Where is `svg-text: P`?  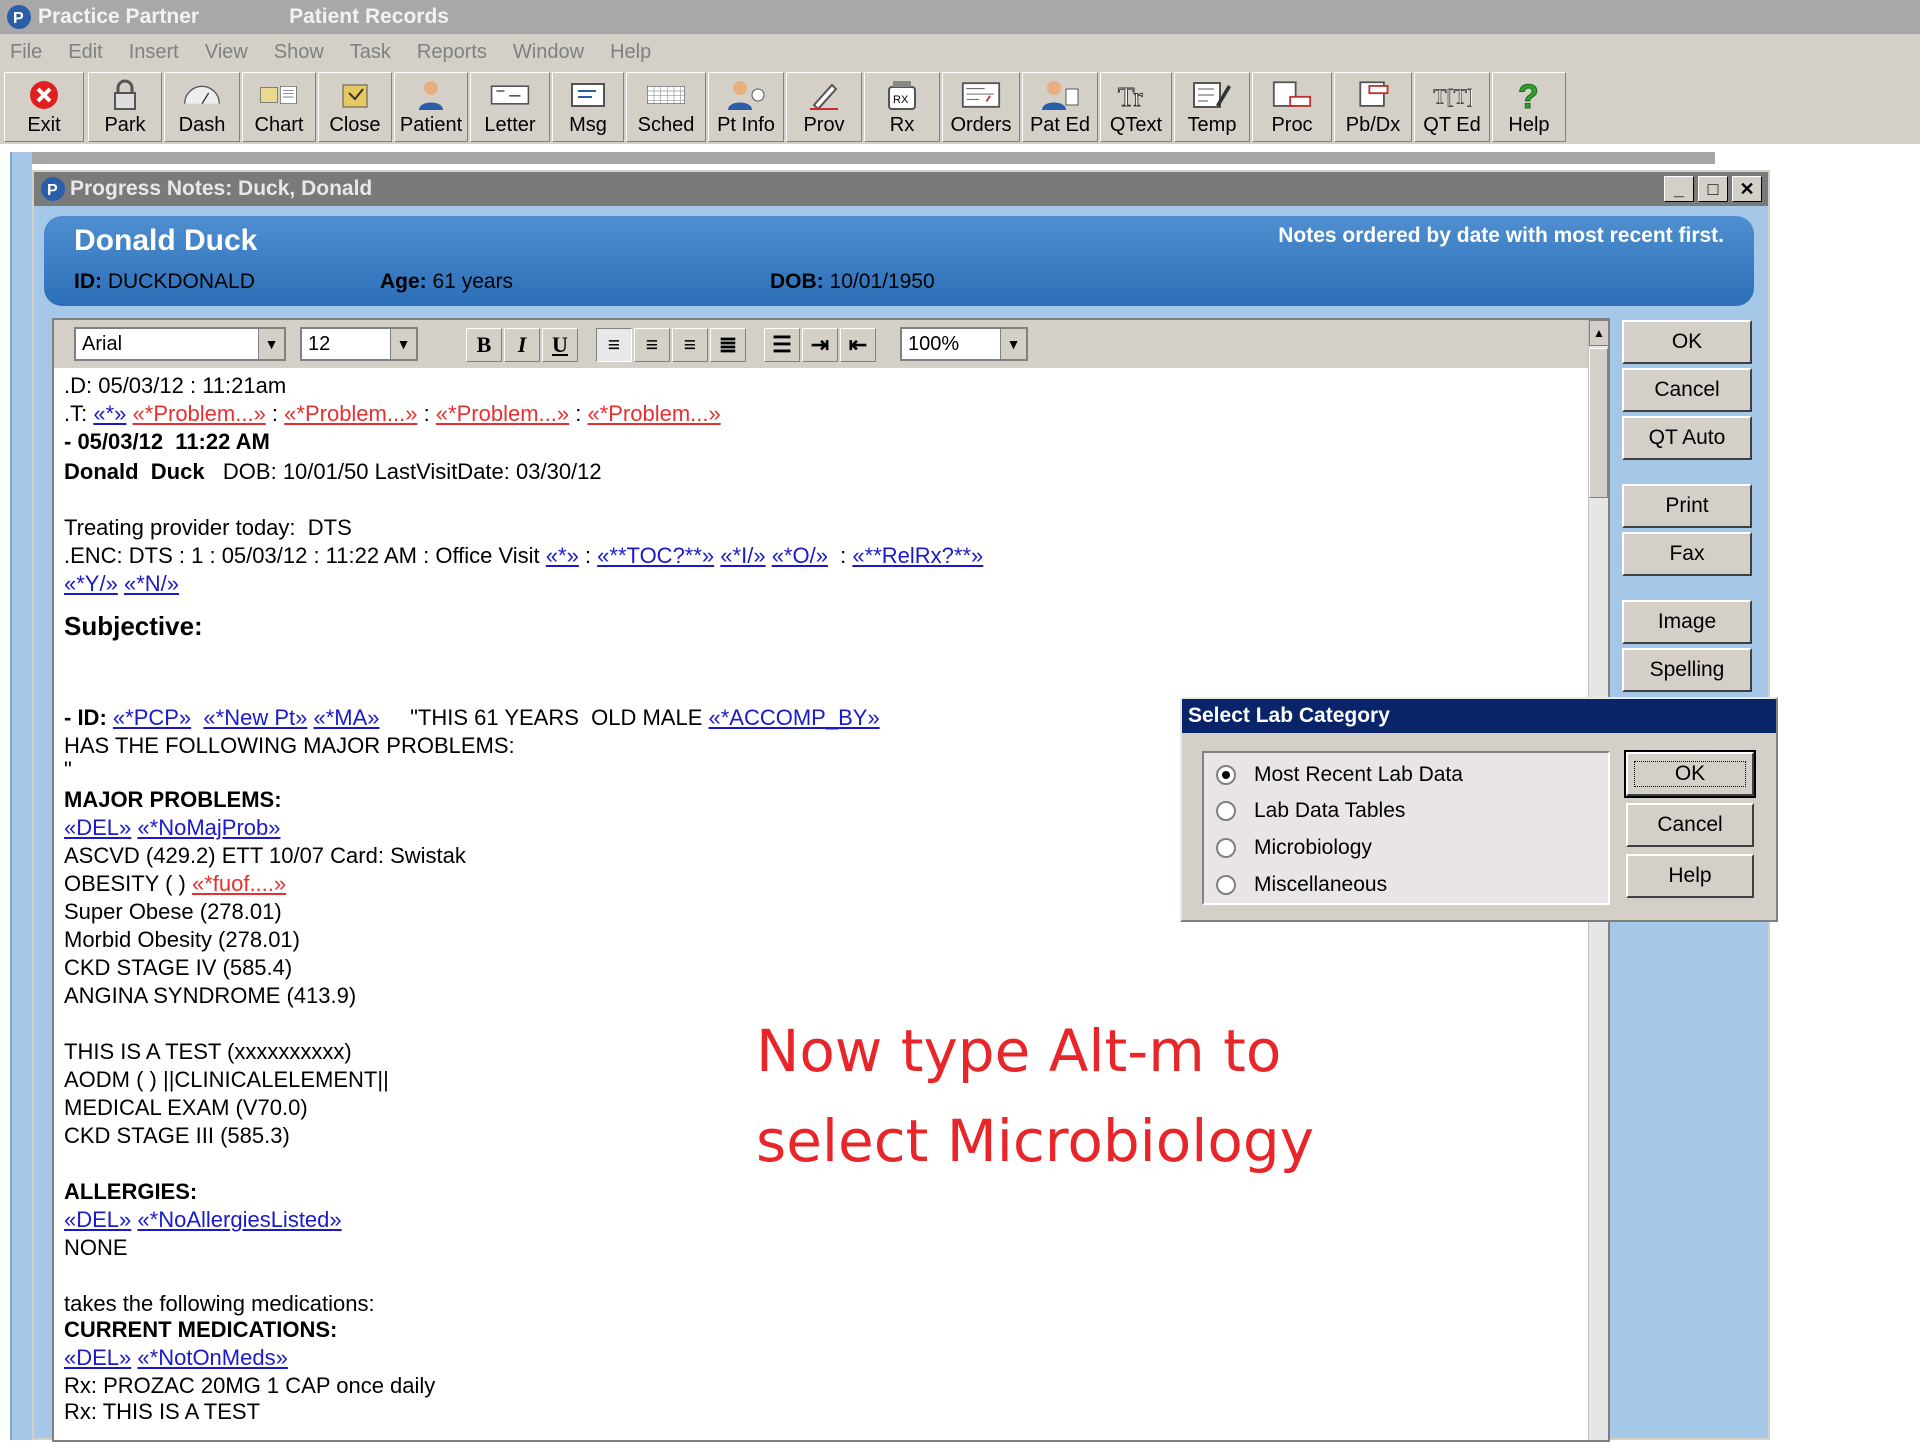
svg-text: P is located at coordinates (52, 190).